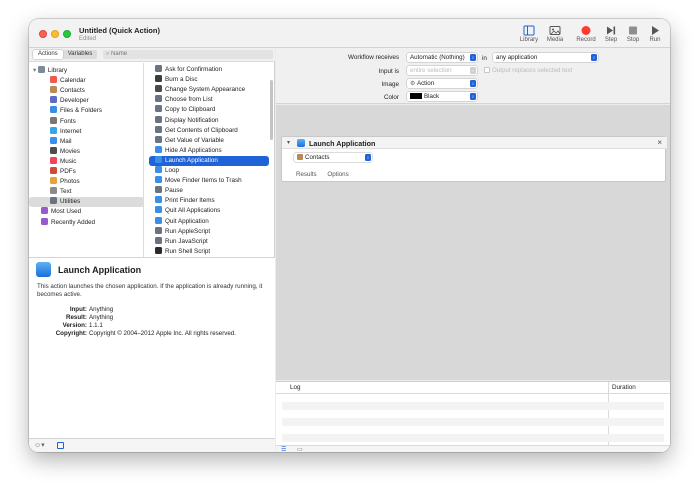  What do you see at coordinates (66, 141) in the screenshot?
I see `sidebar-item-label: Mail` at bounding box center [66, 141].